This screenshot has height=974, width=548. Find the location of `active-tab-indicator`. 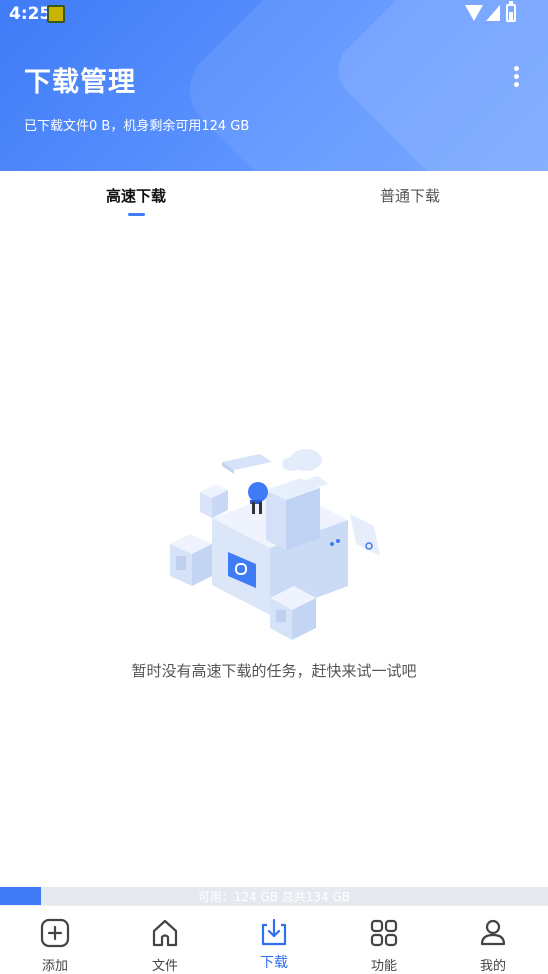

active-tab-indicator is located at coordinates (136, 214).